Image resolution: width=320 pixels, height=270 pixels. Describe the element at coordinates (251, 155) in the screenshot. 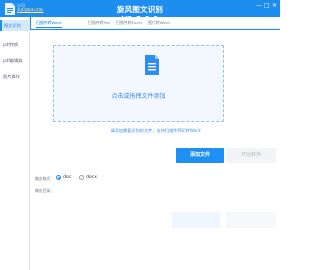

I see `start-convert-button: 开始转换` at that location.